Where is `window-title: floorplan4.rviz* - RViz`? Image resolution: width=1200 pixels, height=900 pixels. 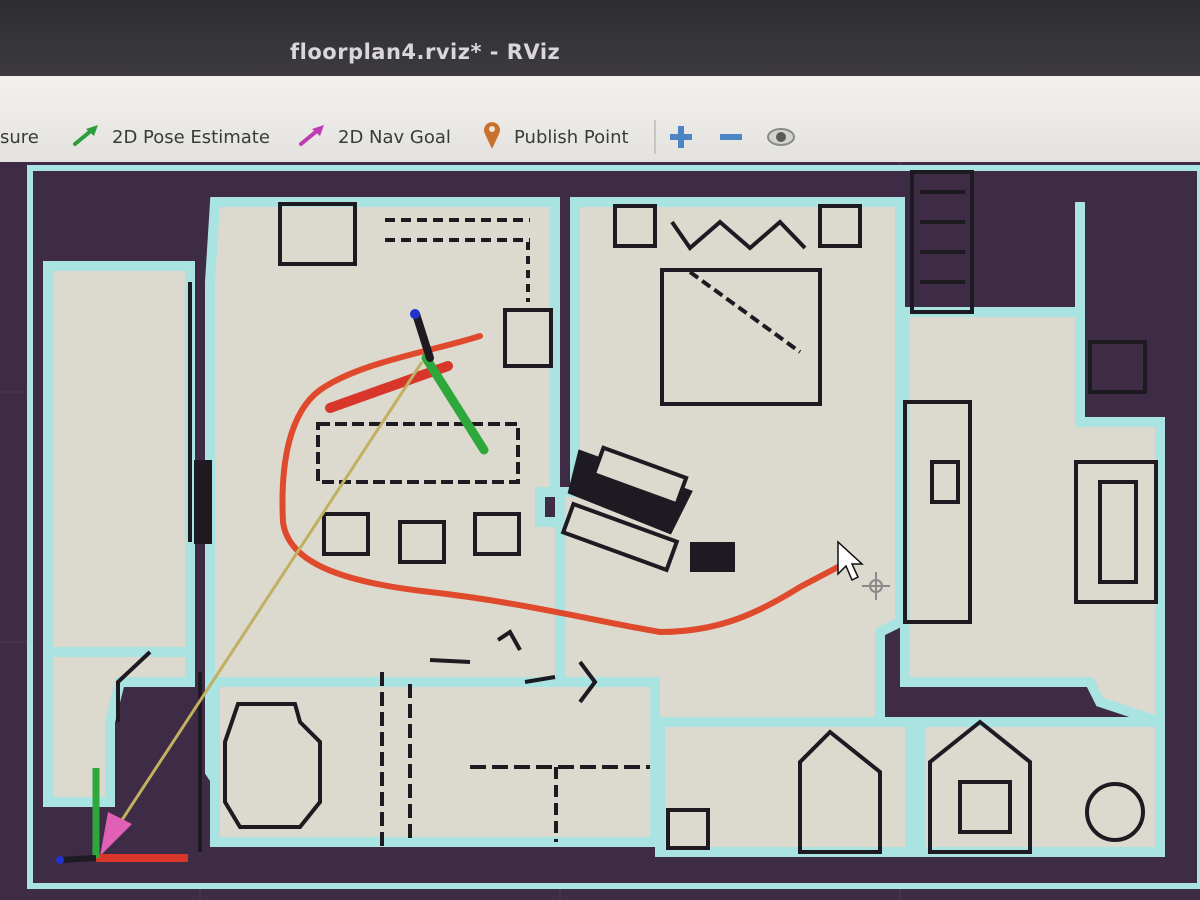
window-title: floorplan4.rviz* - RViz is located at coordinates (425, 52).